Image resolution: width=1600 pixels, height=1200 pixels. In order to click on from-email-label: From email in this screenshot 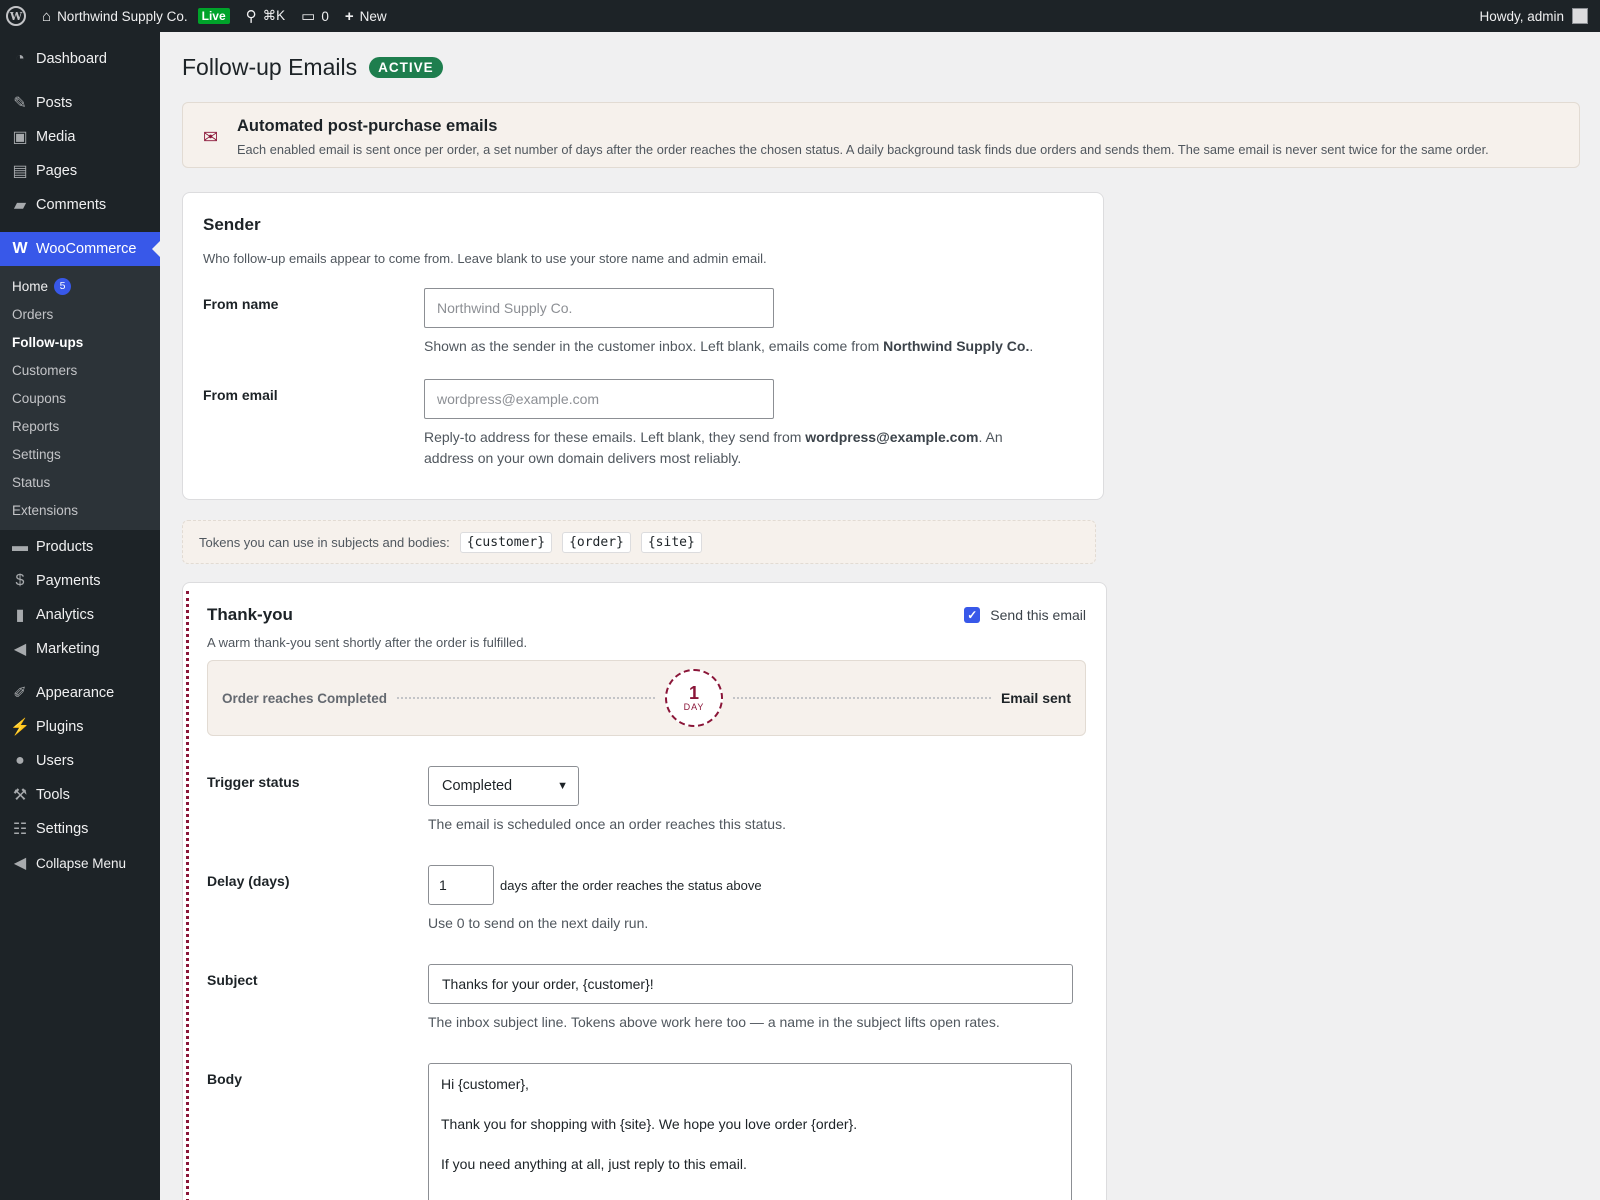, I will do `click(240, 395)`.